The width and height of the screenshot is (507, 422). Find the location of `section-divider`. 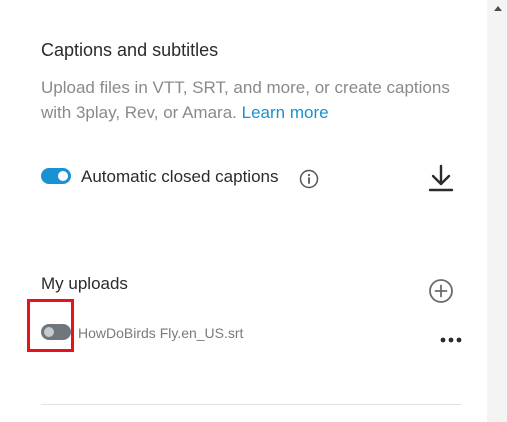

section-divider is located at coordinates (251, 404).